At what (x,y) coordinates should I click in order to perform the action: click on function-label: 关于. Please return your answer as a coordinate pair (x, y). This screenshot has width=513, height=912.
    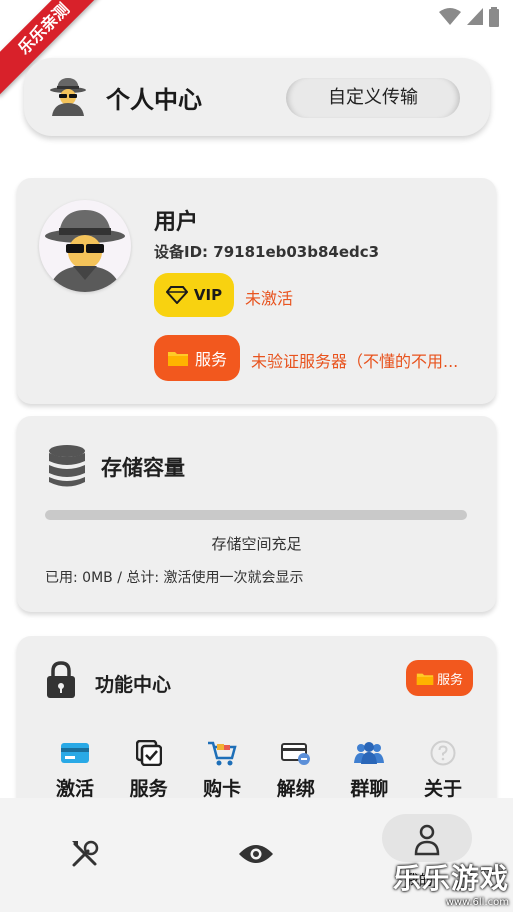
    Looking at the image, I should click on (442, 789).